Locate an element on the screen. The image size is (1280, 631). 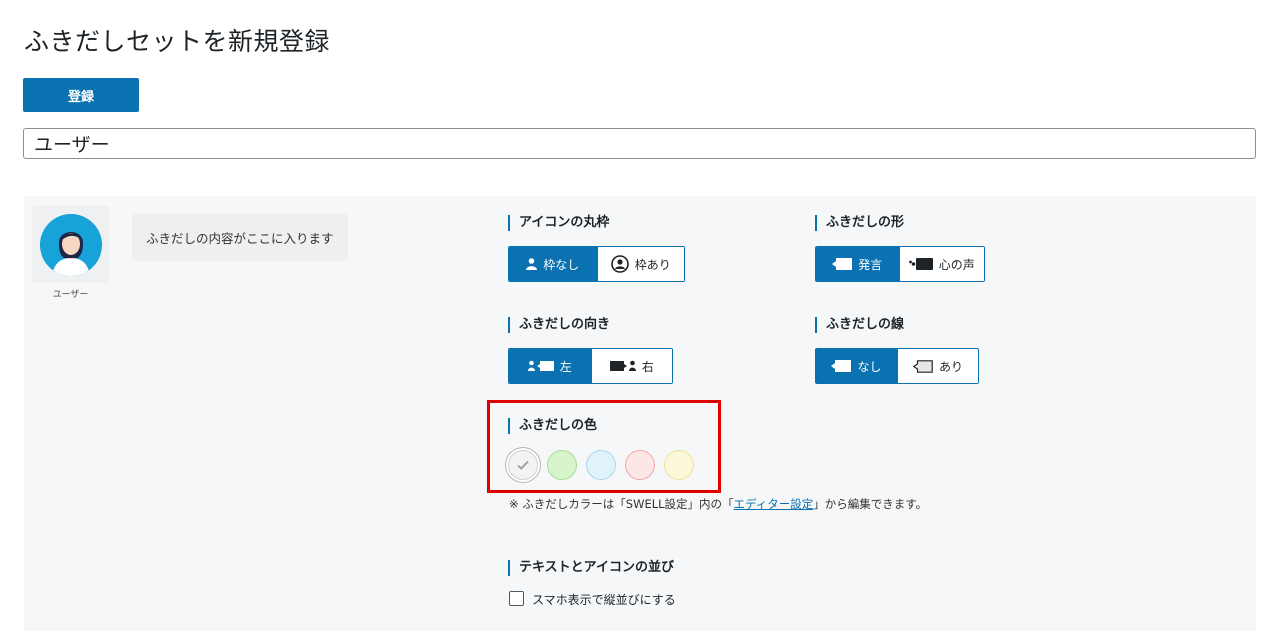
vertical-layout-checkbox-label: スマホ表示で縦並びにする is located at coordinates (604, 600).